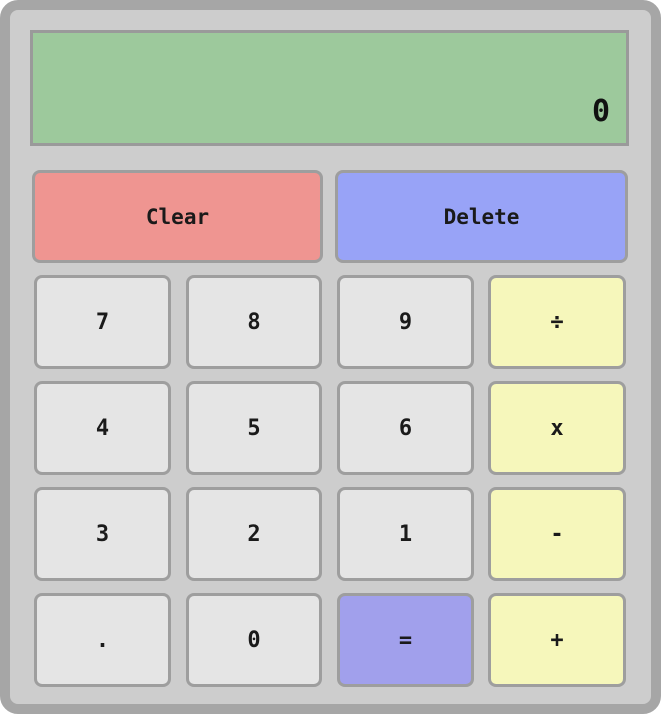 This screenshot has height=714, width=661. Describe the element at coordinates (481, 216) in the screenshot. I see `delete-button: Delete` at that location.